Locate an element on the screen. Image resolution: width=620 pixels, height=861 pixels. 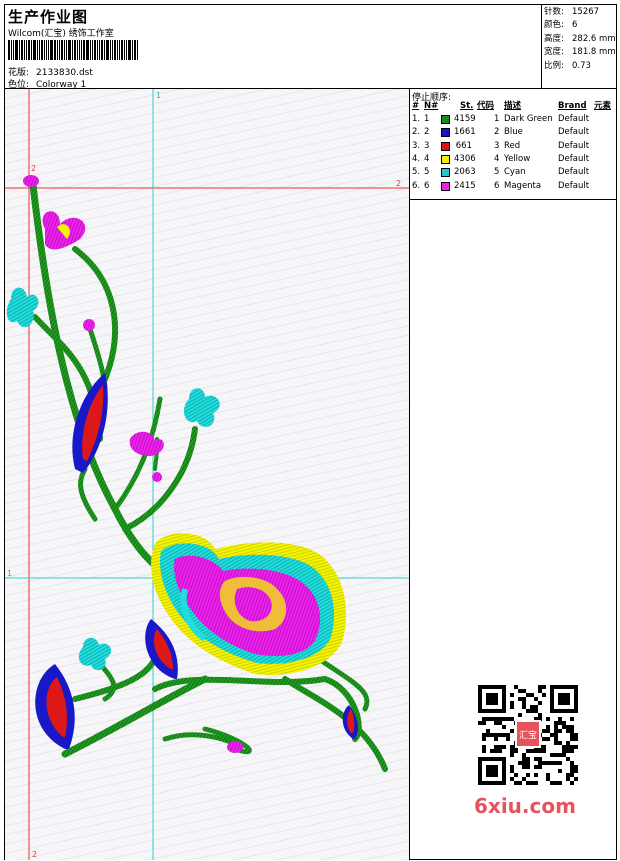
flower-large is located at coordinates (248, 604).